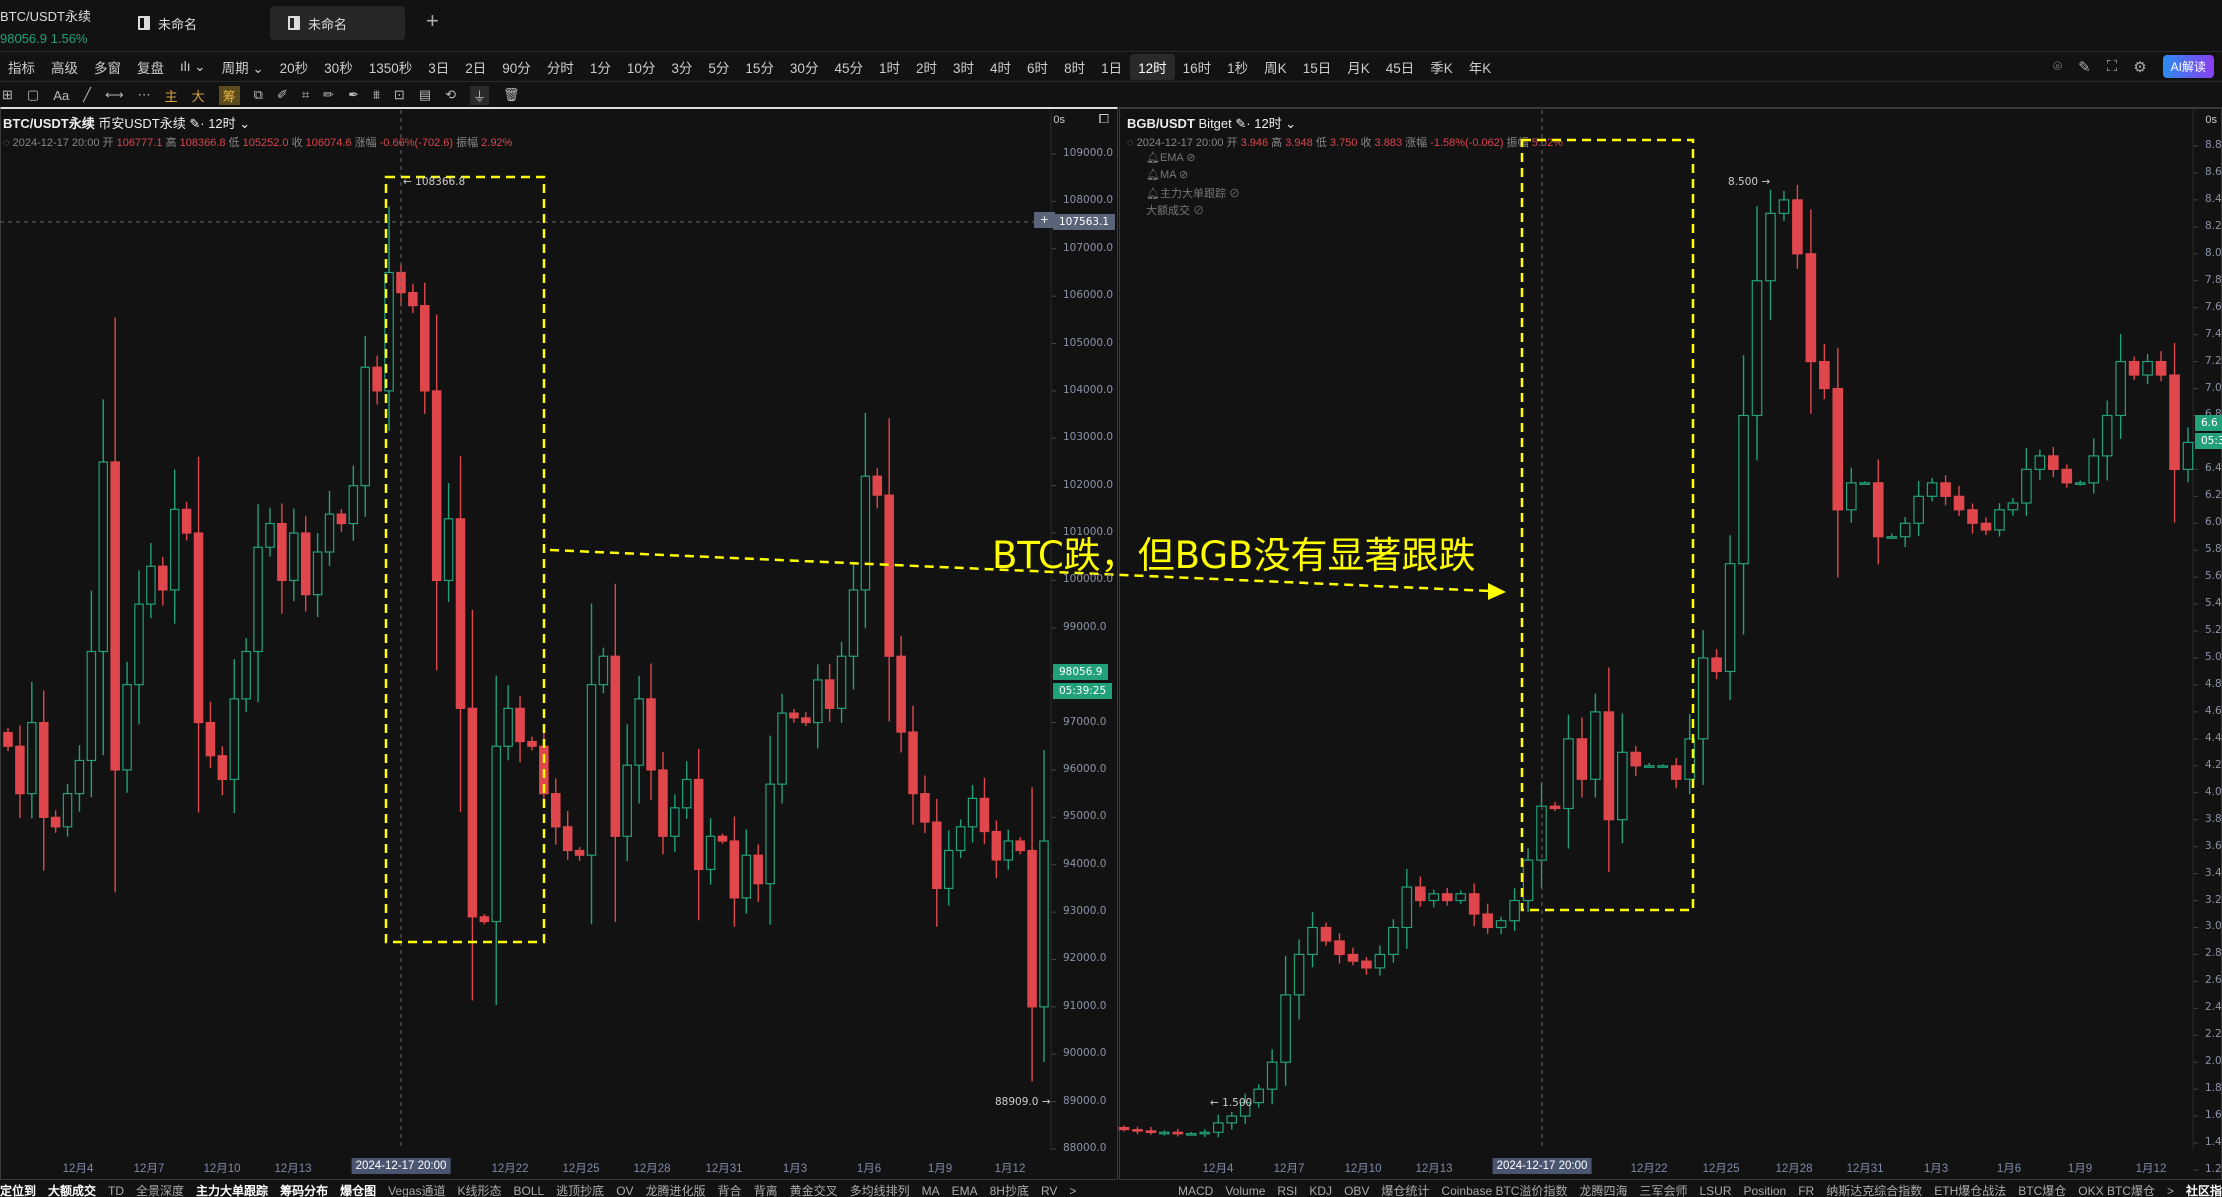  What do you see at coordinates (2080, 1169) in the screenshot?
I see `x-tick-label: 1月9` at bounding box center [2080, 1169].